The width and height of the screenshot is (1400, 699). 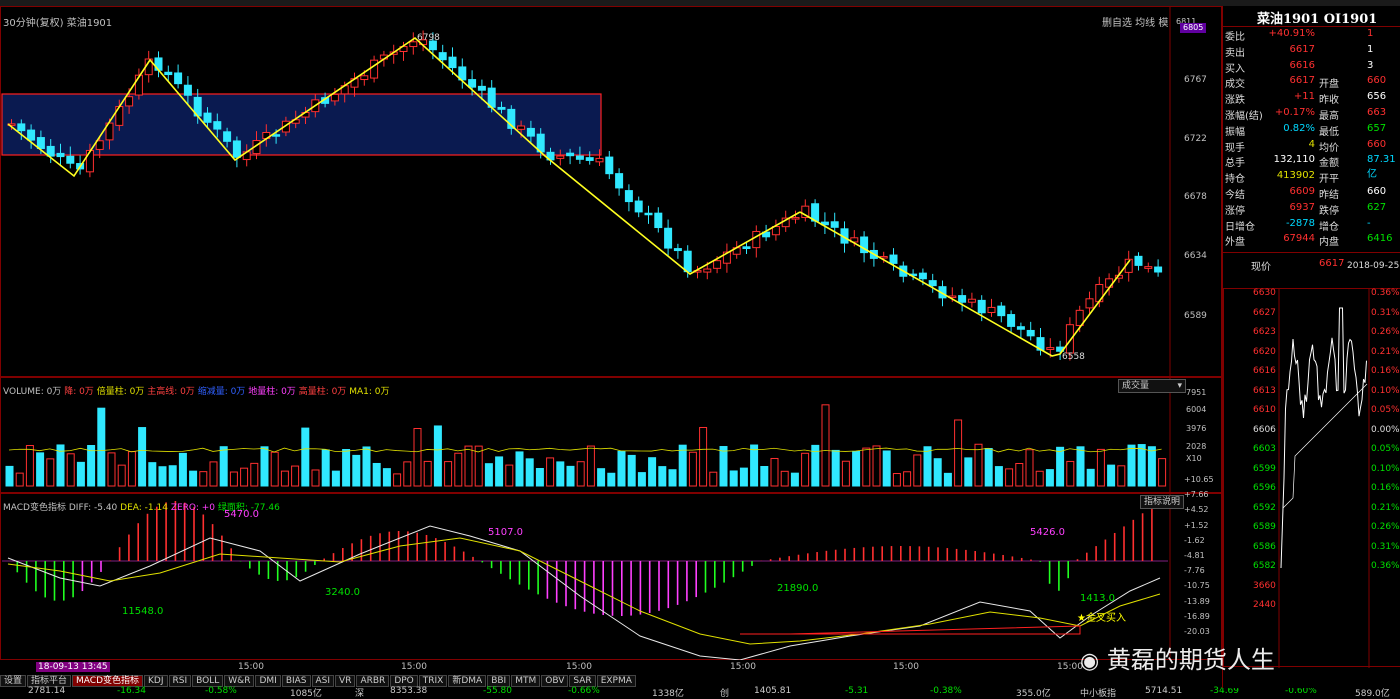 What do you see at coordinates (306, 692) in the screenshot?
I see `status-item: 1085亿` at bounding box center [306, 692].